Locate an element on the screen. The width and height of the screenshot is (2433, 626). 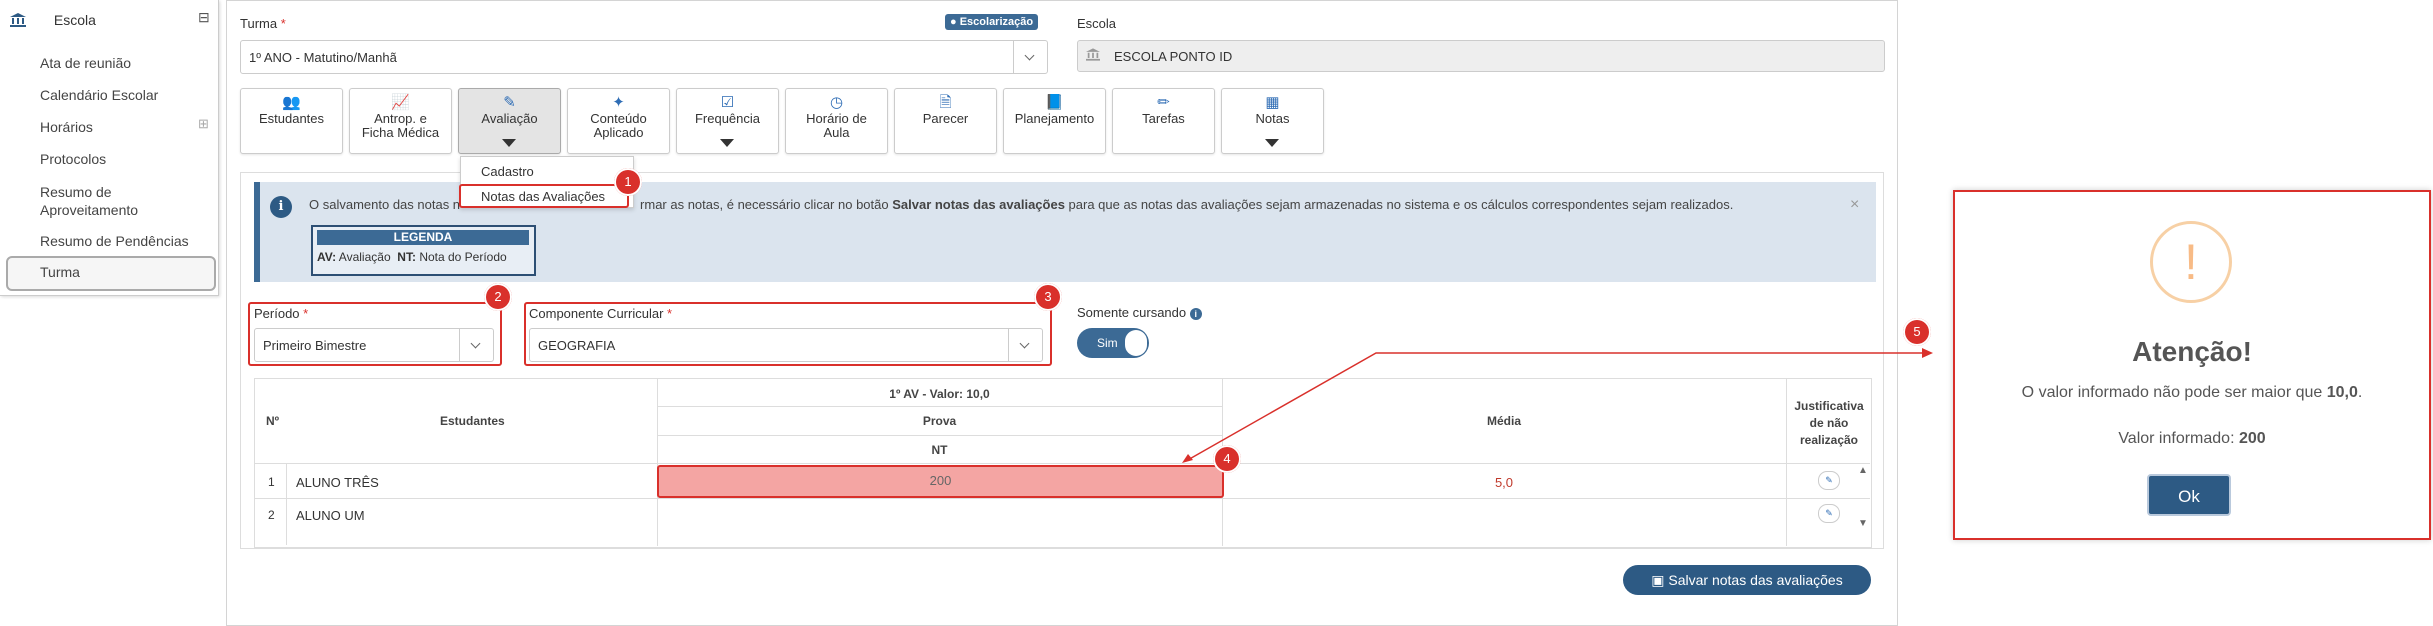
modal-valor: Valor informado: 200 is located at coordinates (2192, 438).